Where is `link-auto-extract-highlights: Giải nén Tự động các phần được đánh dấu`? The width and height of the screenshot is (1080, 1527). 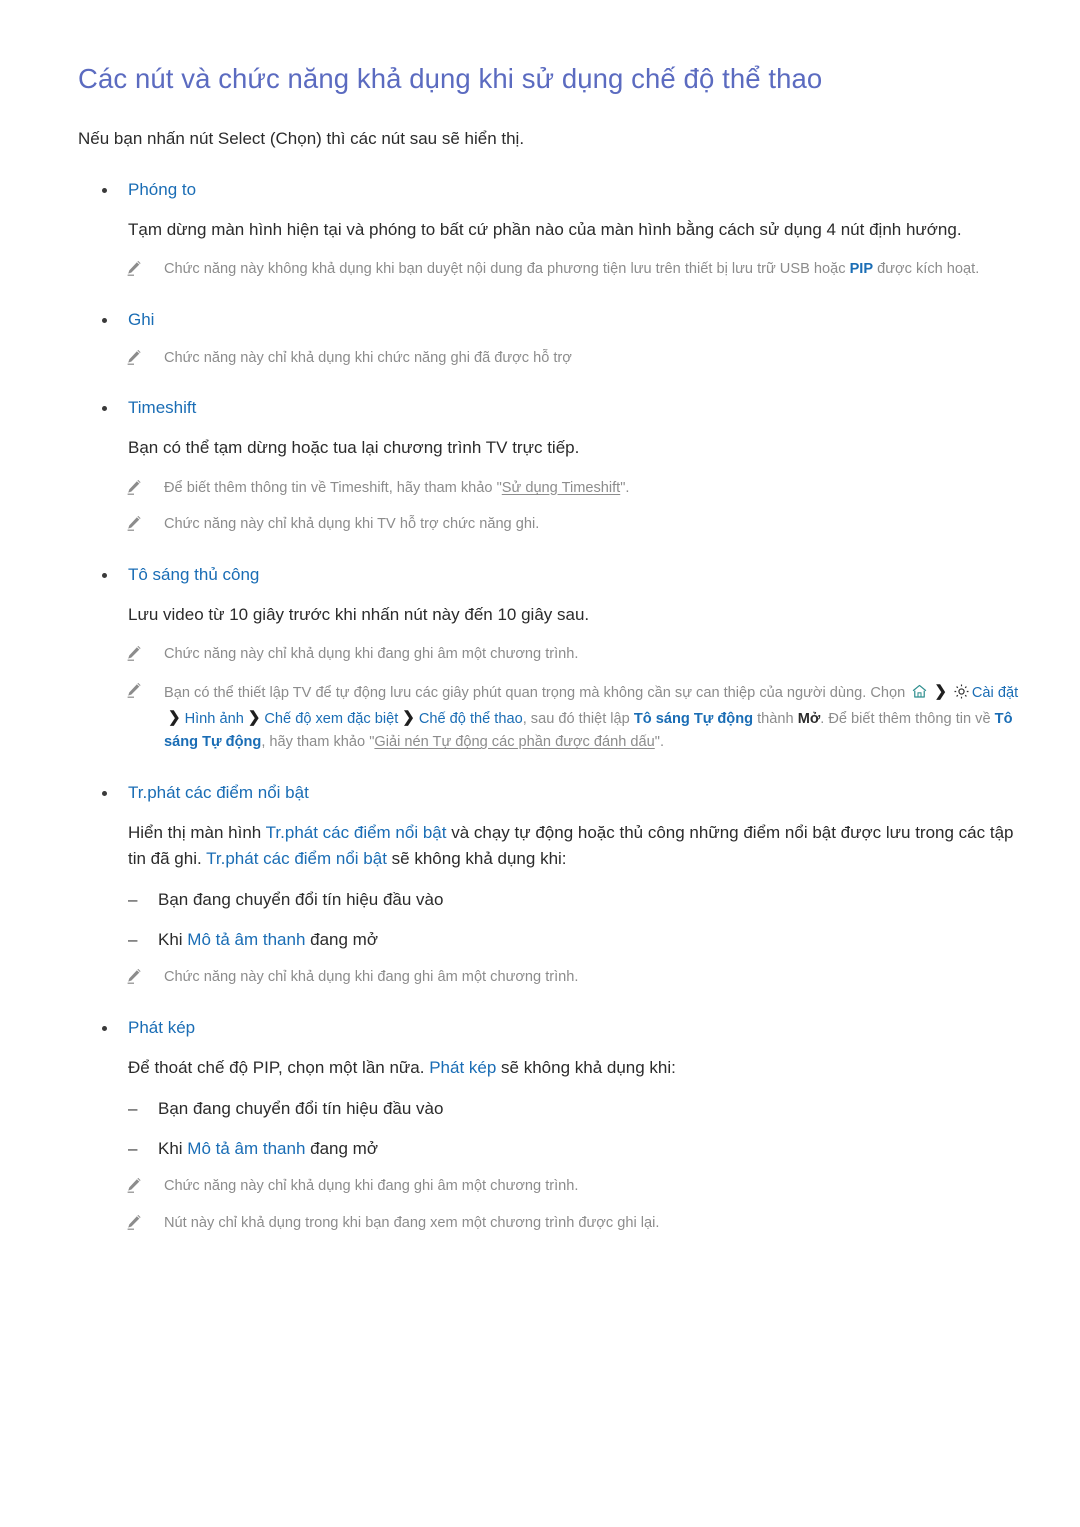 link-auto-extract-highlights: Giải nén Tự động các phần được đánh dấu is located at coordinates (514, 742).